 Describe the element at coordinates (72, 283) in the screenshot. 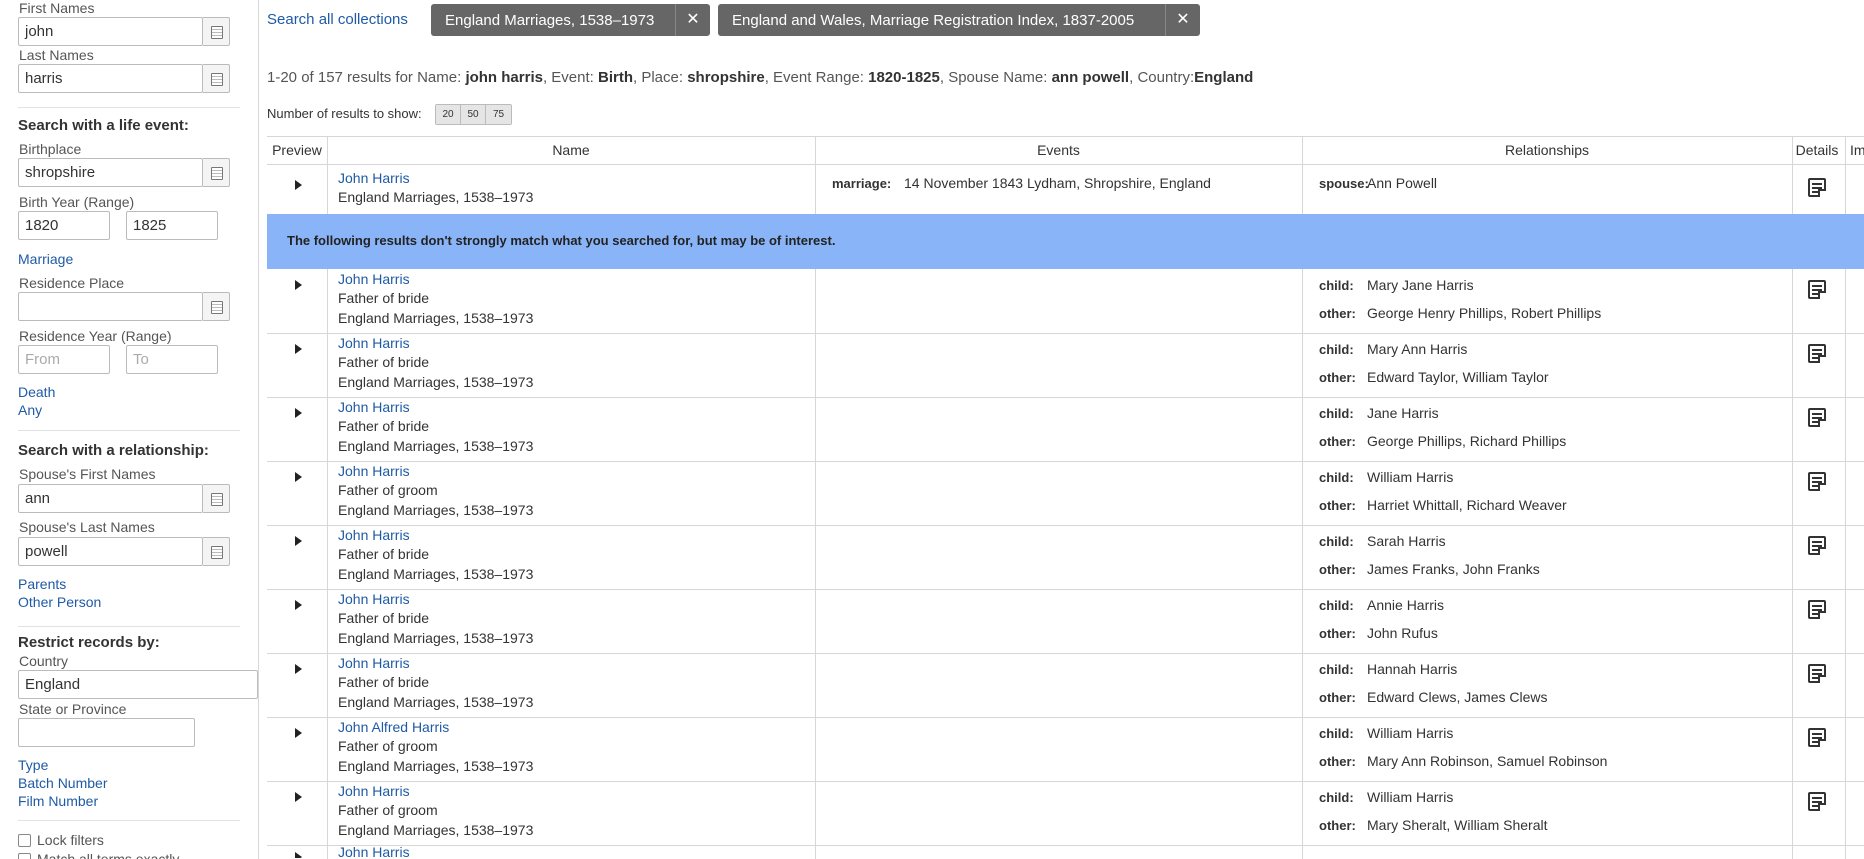

I see `residence-place-label: Residence Place` at that location.